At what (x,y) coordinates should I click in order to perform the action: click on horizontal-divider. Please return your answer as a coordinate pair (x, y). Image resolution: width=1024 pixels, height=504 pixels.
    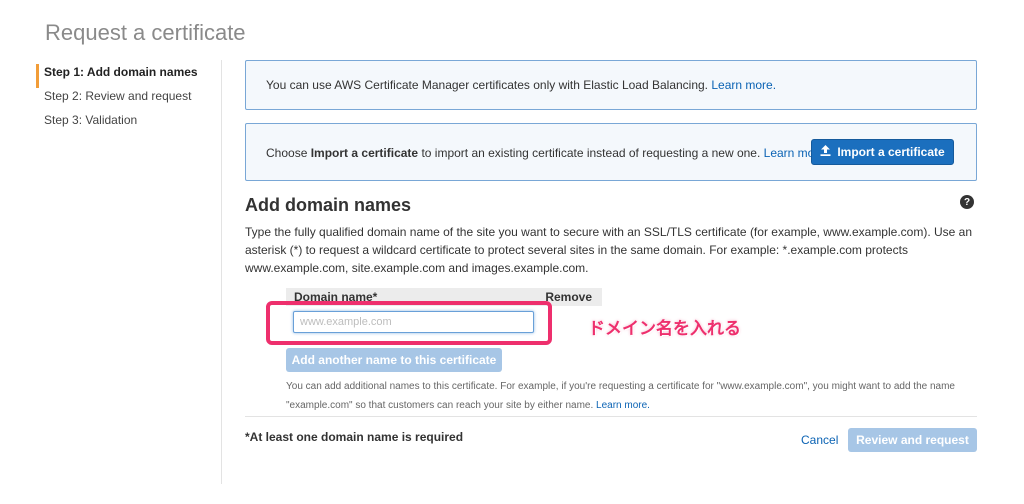
    Looking at the image, I should click on (611, 416).